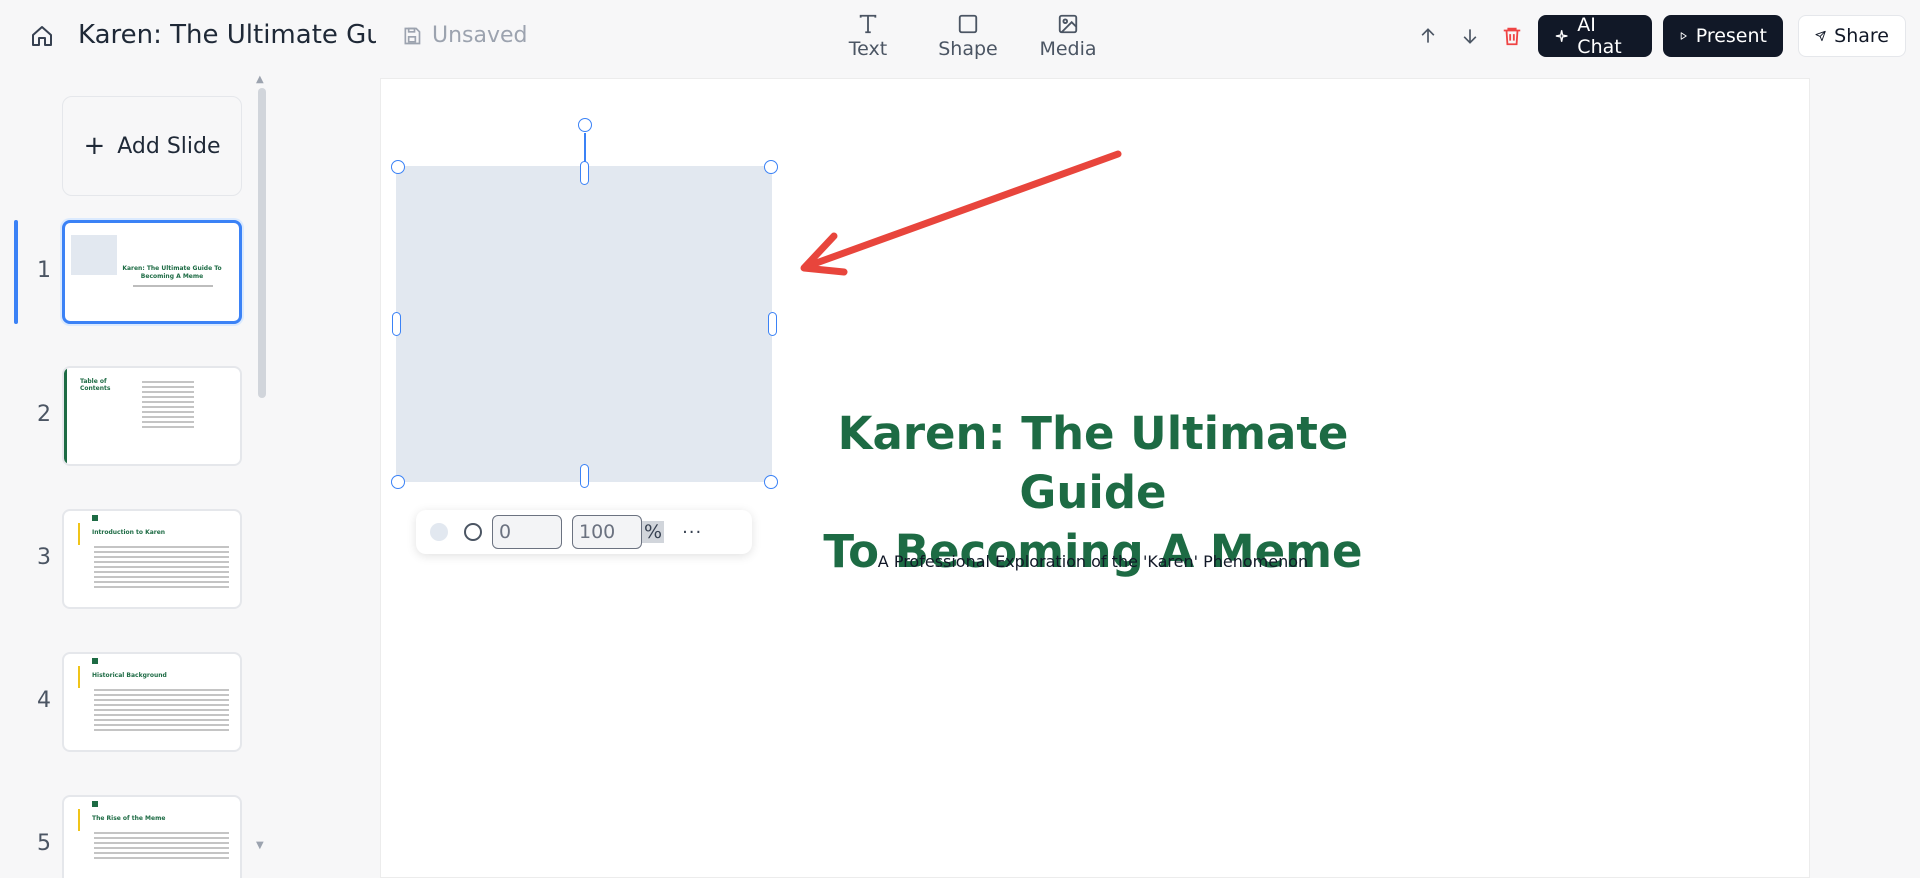 The width and height of the screenshot is (1920, 878). What do you see at coordinates (44, 700) in the screenshot?
I see `slide-number: 4` at bounding box center [44, 700].